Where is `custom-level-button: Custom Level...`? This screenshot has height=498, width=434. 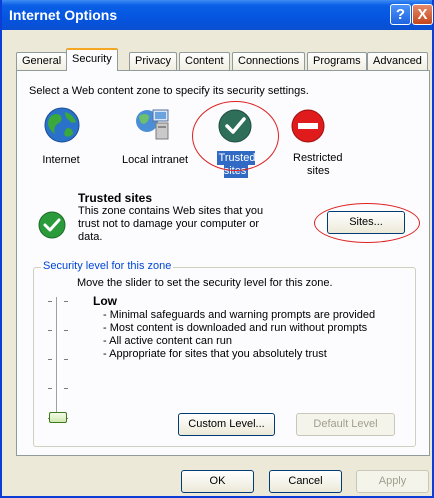 custom-level-button: Custom Level... is located at coordinates (226, 424).